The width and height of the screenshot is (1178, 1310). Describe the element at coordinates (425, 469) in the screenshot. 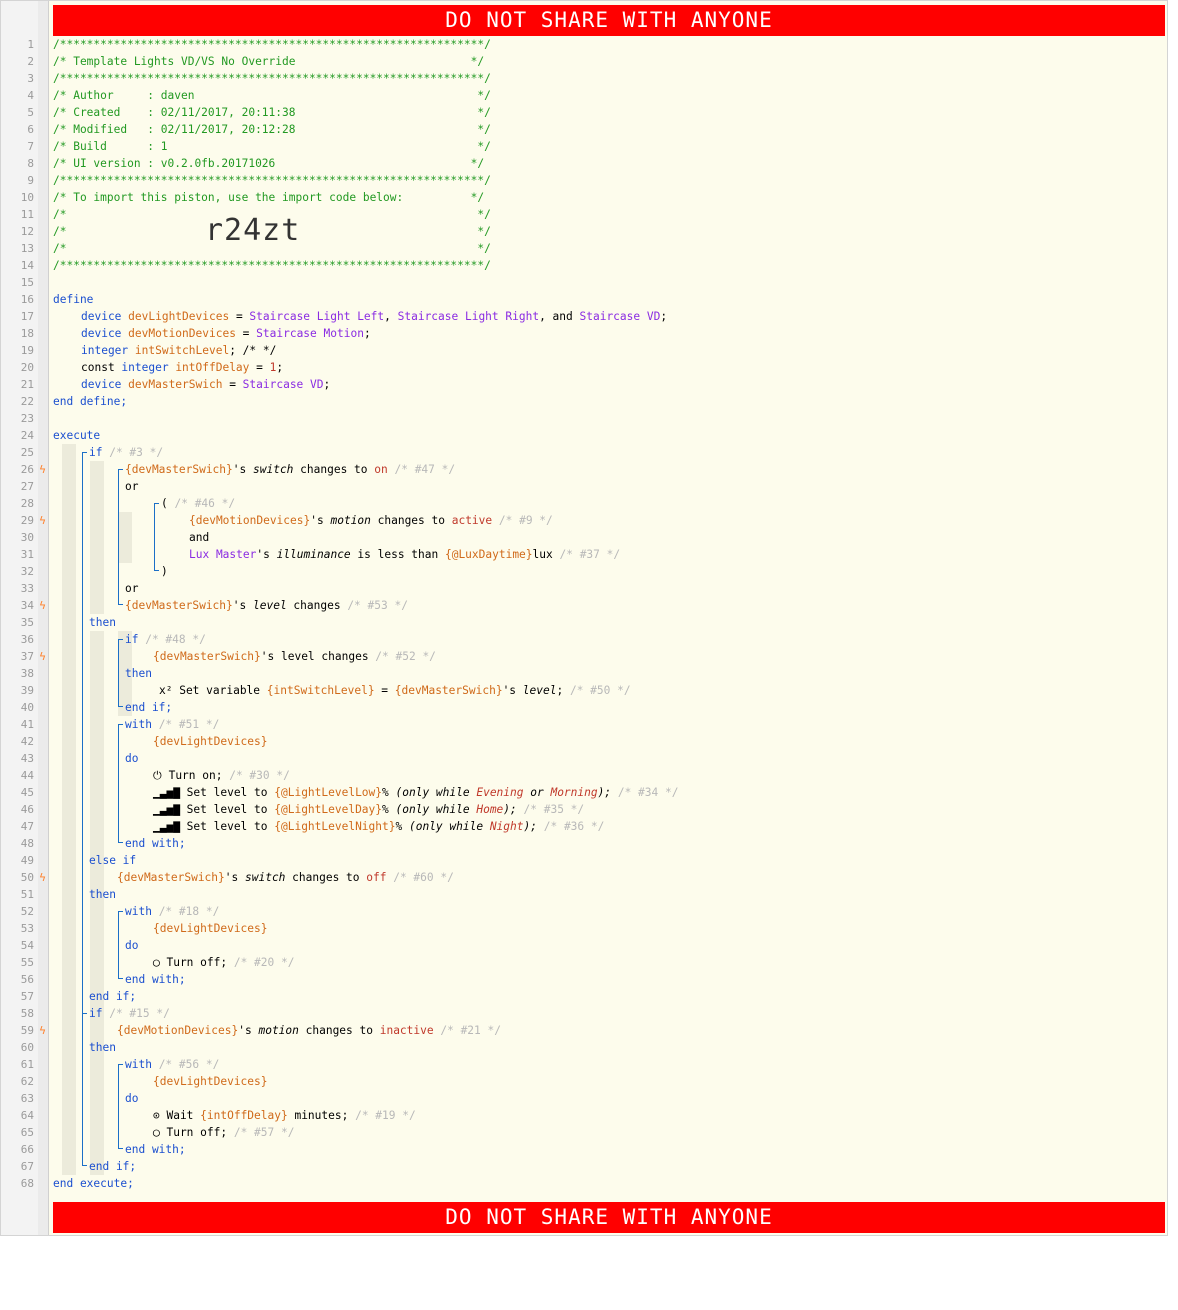

I see `code-token: /* #47 */` at that location.